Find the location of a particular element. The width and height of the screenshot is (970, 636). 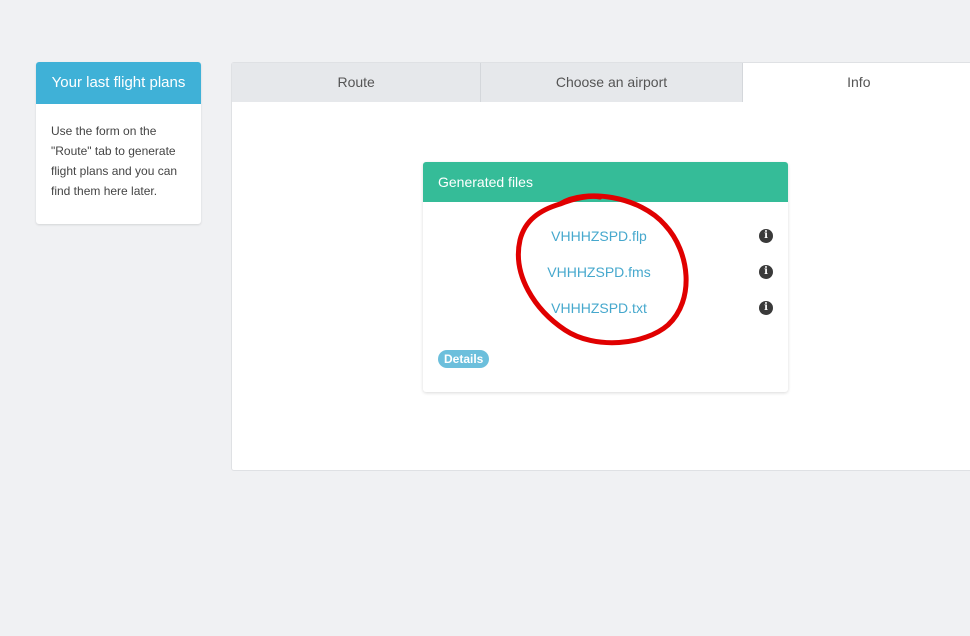

file-row: VHHHZSPD.fms i is located at coordinates (605, 272).